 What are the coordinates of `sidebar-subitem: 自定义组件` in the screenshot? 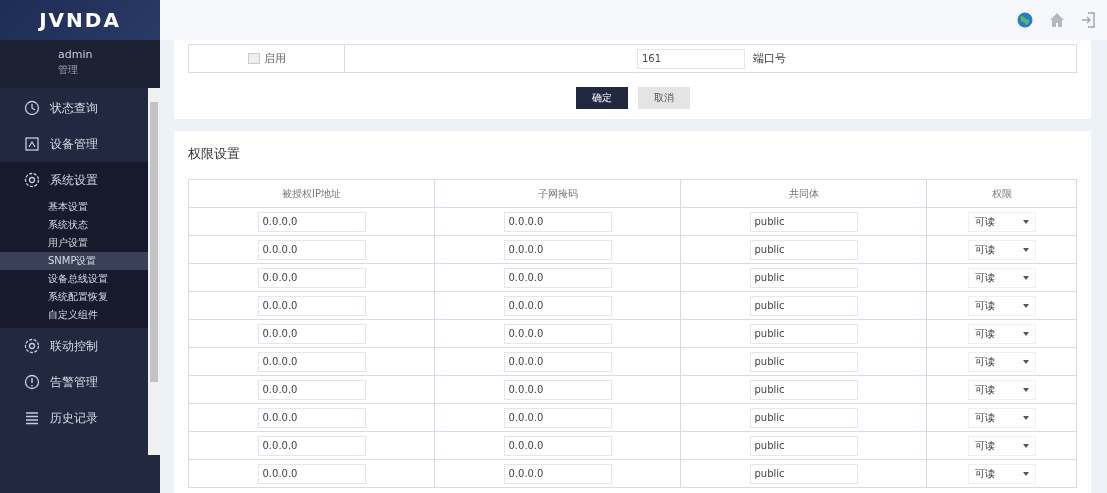 It's located at (74, 315).